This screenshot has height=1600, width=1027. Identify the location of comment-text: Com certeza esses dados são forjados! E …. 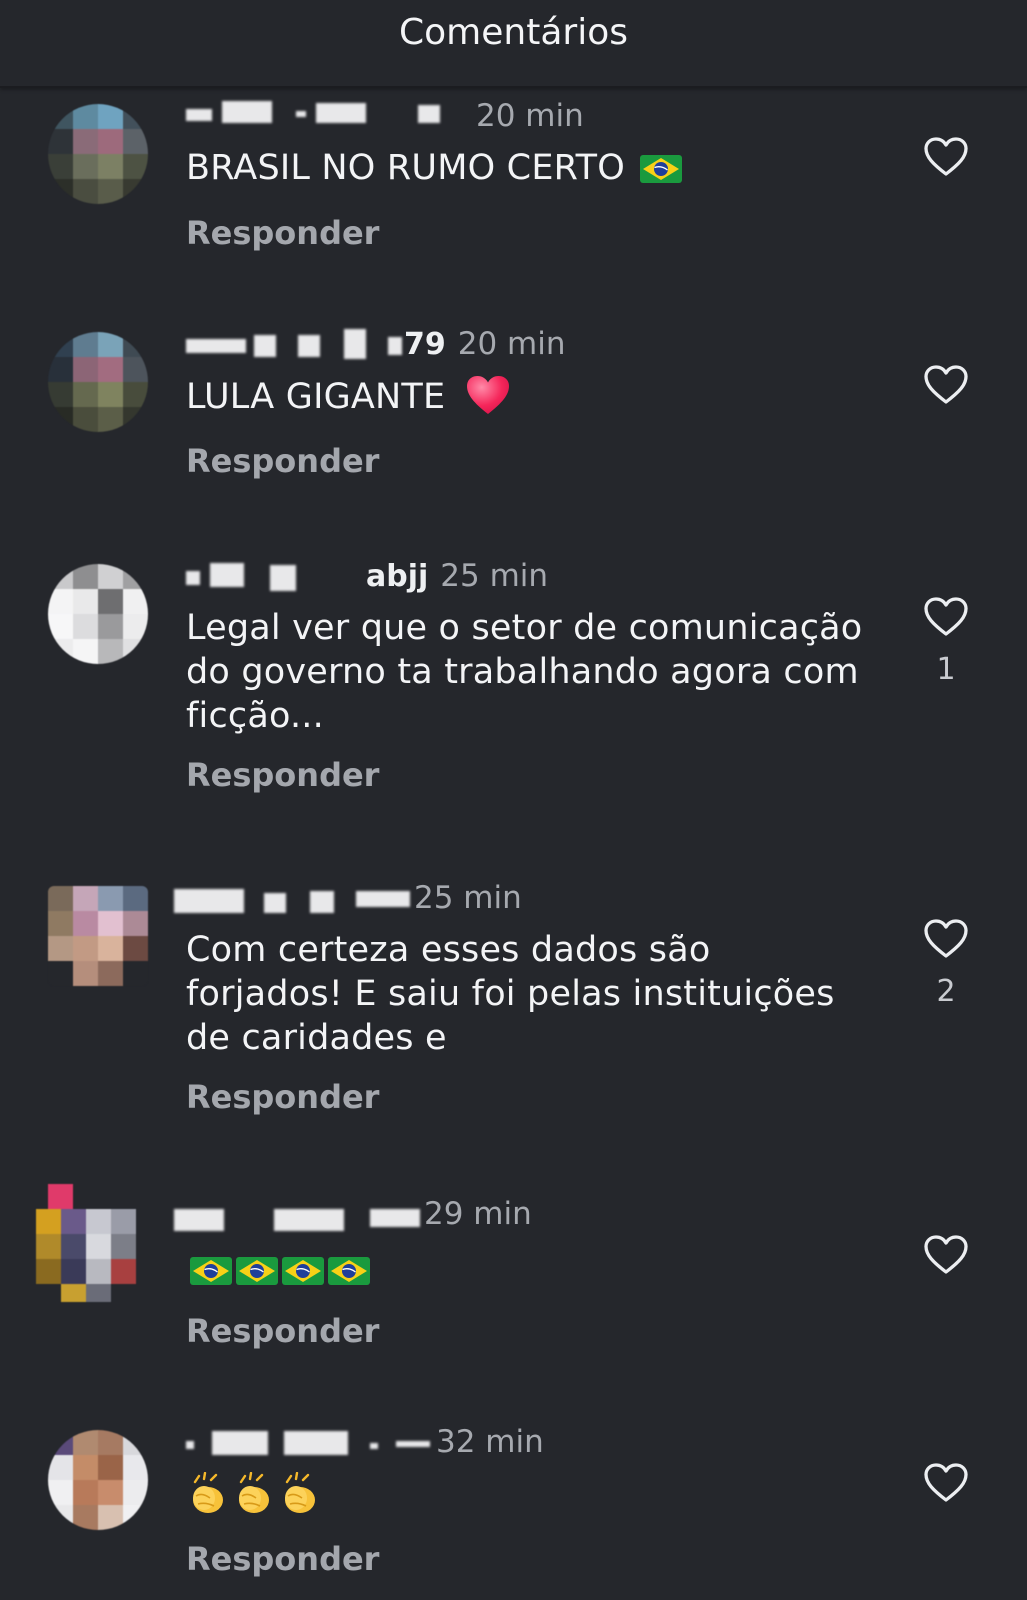
(510, 994).